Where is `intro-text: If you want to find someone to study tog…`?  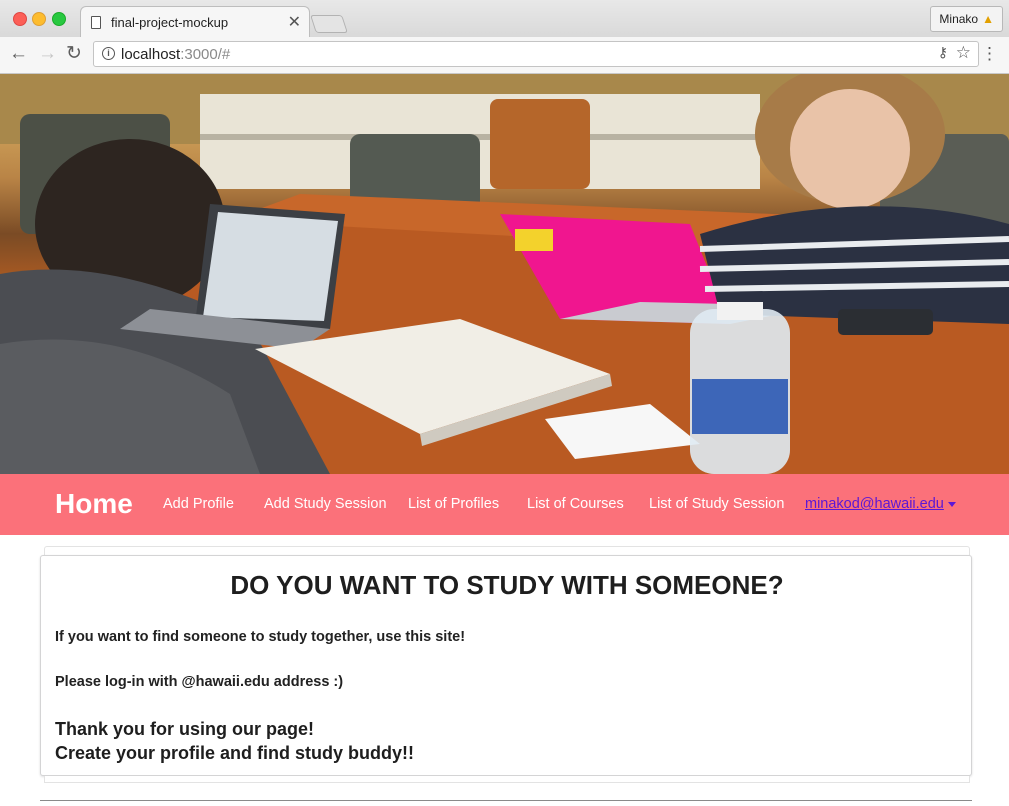
intro-text: If you want to find someone to study tog… is located at coordinates (260, 637).